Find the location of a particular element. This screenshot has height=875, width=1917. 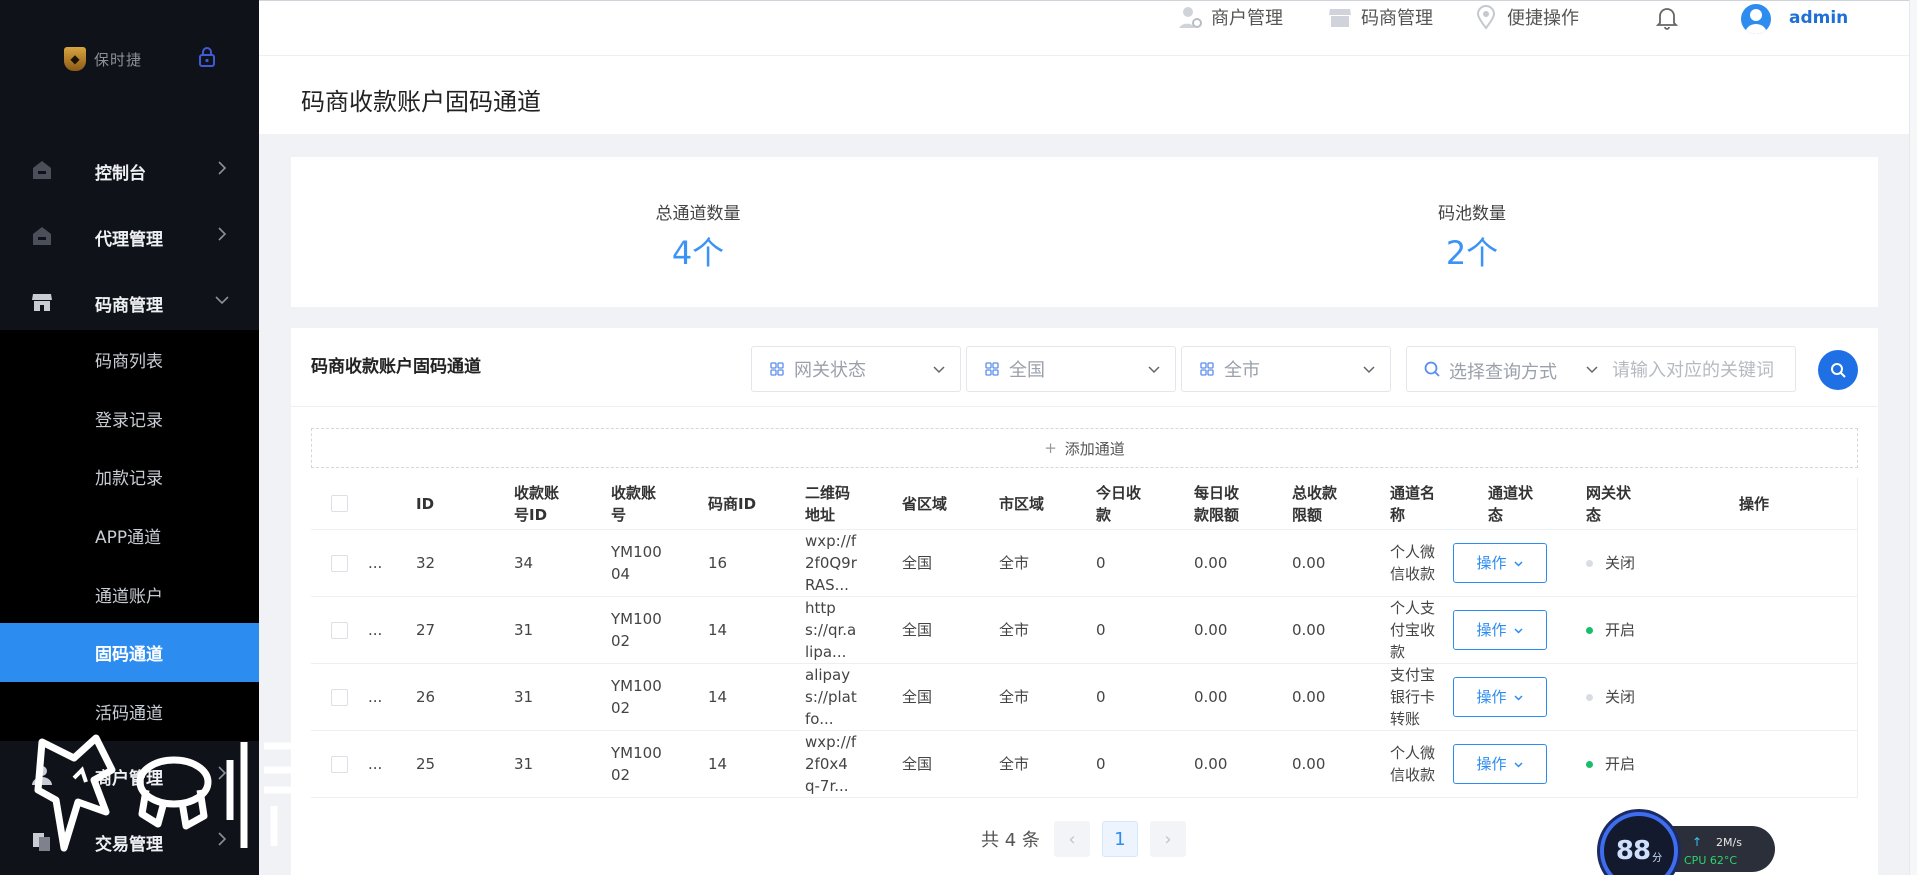

cell-account-no: YM10002 is located at coordinates (636, 697).